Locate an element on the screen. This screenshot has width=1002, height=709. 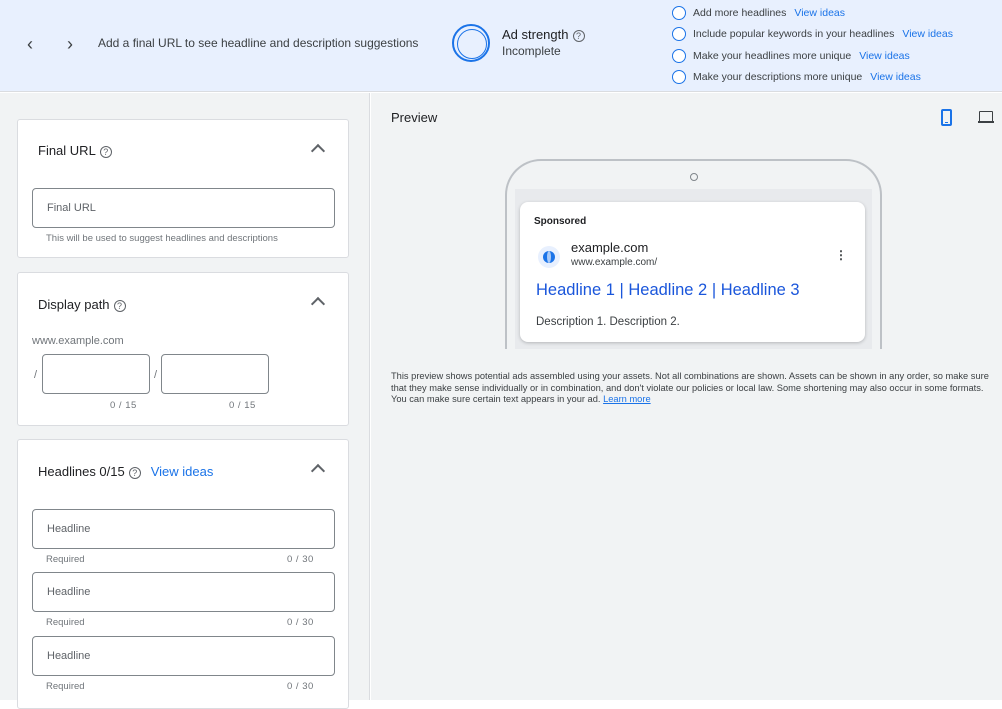
sponsored-label: Sponsored is located at coordinates (560, 221).